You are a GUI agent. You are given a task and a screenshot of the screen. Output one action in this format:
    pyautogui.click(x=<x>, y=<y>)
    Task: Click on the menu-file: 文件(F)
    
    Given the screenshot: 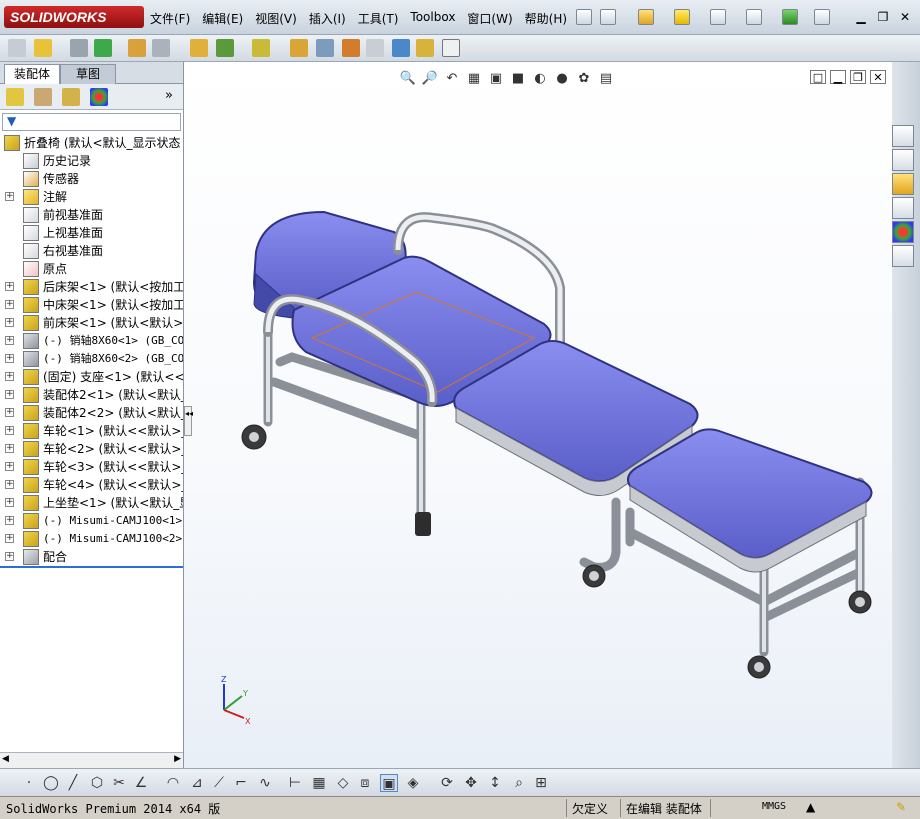 What is the action you would take?
    pyautogui.click(x=170, y=18)
    